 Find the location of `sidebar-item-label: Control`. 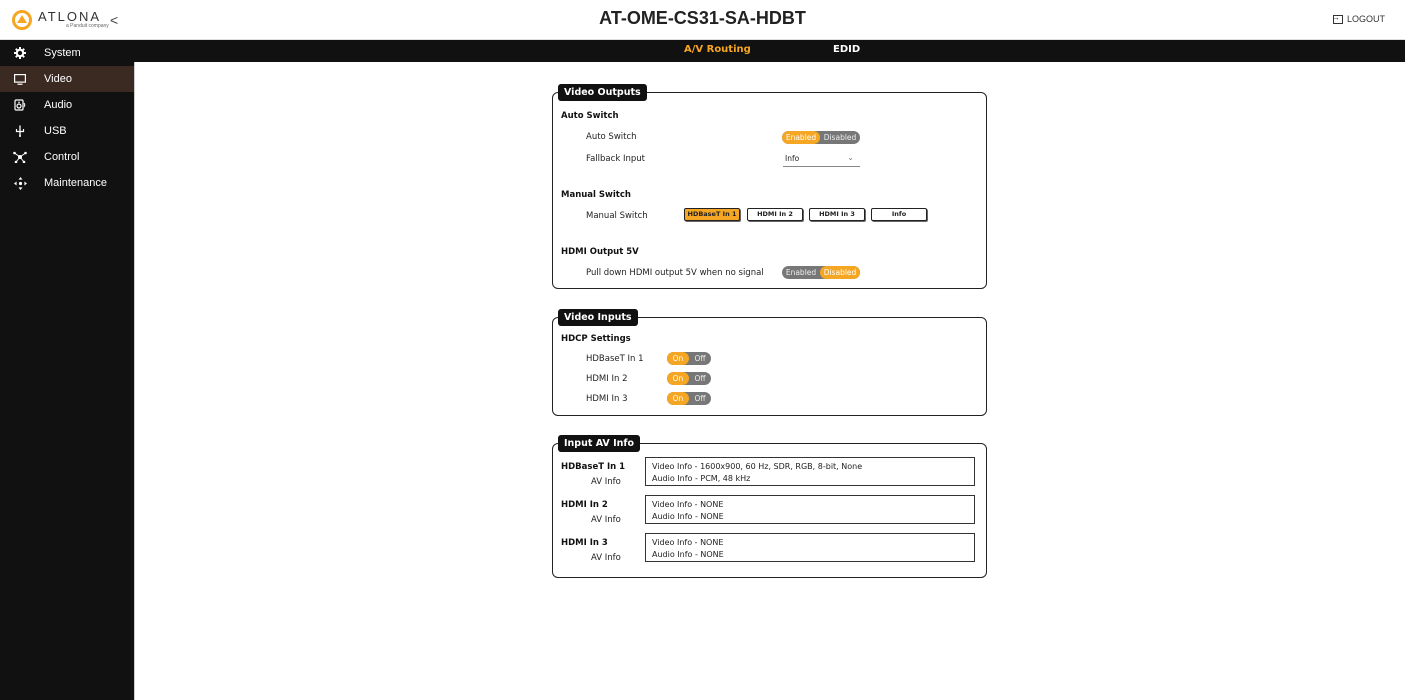

sidebar-item-label: Control is located at coordinates (62, 157).